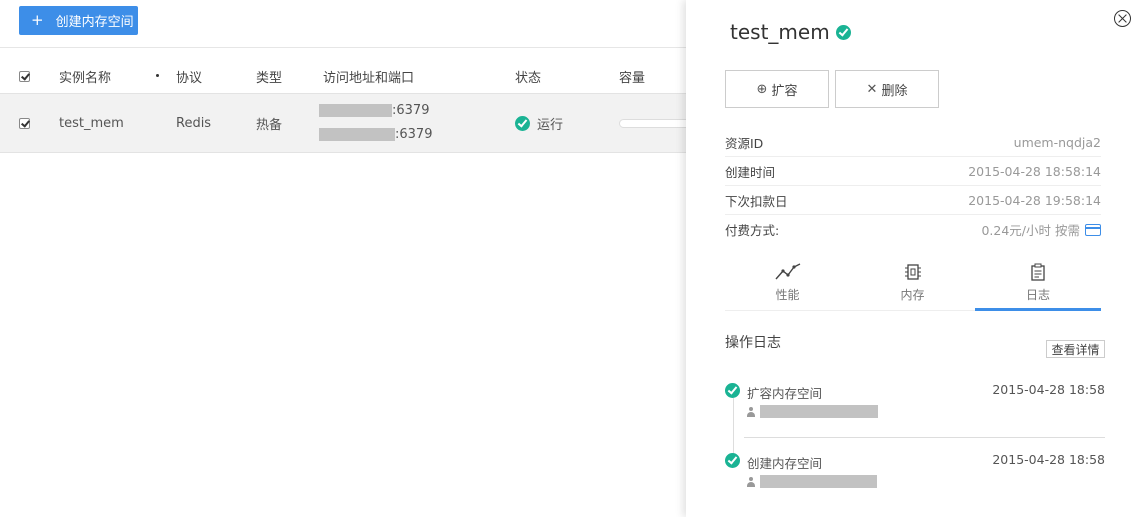  I want to click on tab-label: 内存, so click(912, 295).